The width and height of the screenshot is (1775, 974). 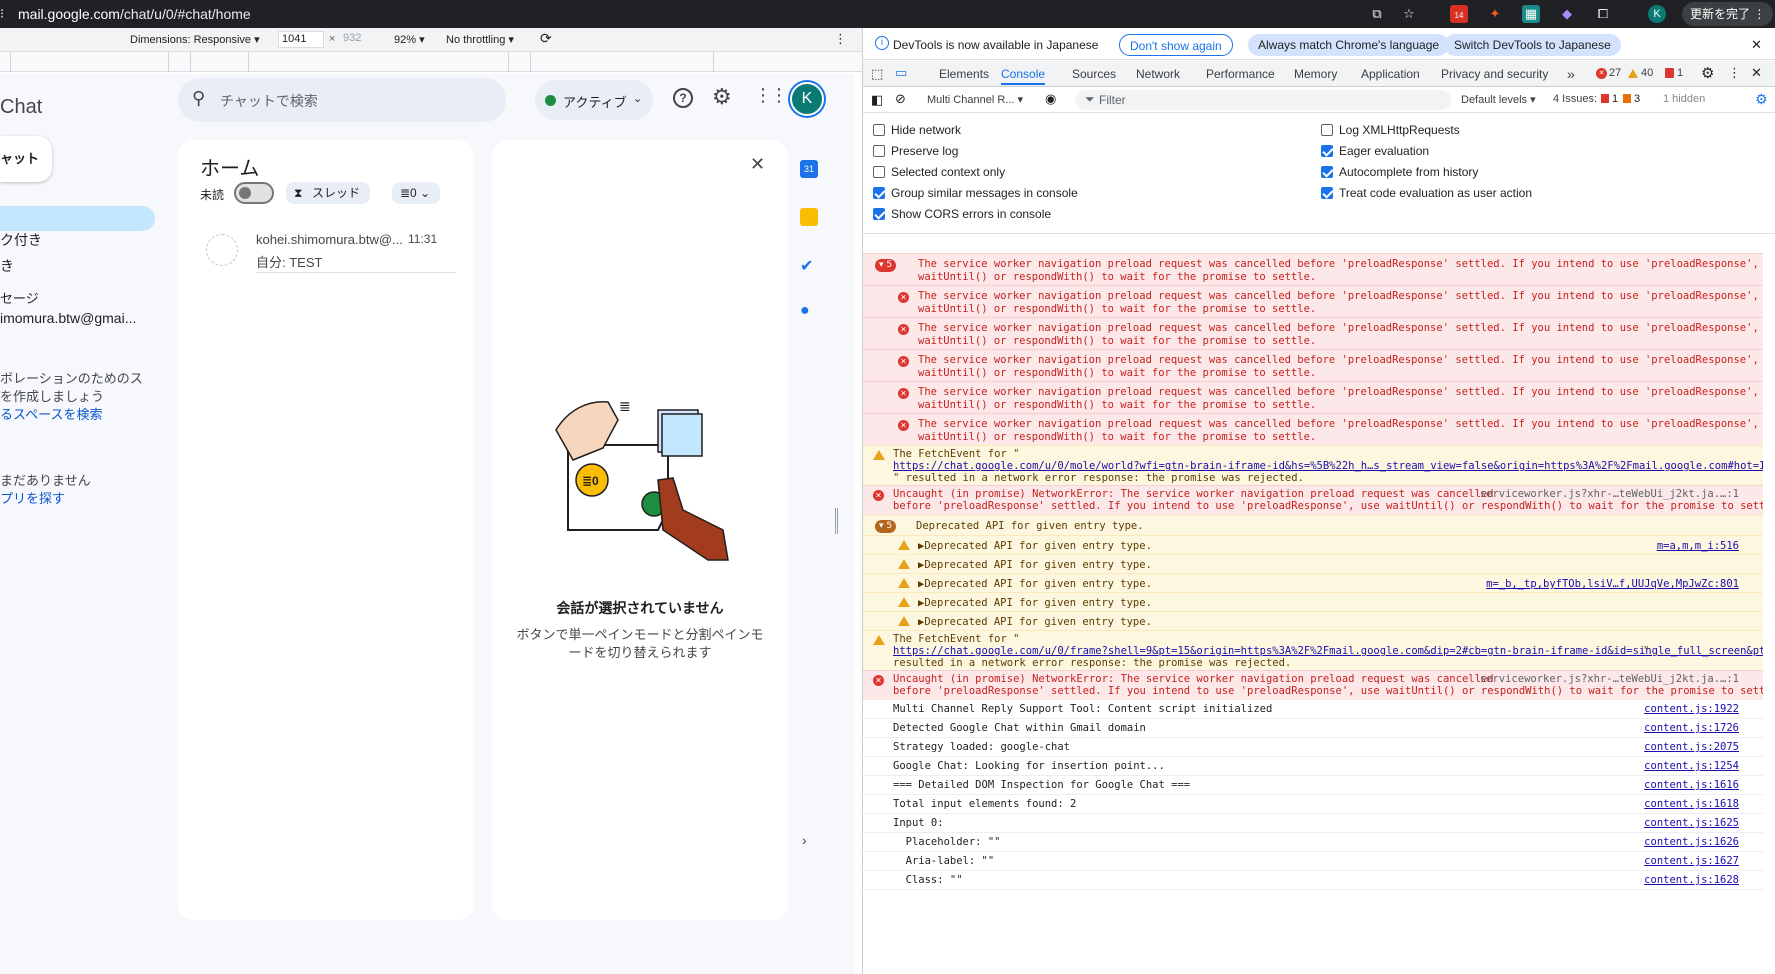 What do you see at coordinates (836, 521) in the screenshot?
I see `resize-handle` at bounding box center [836, 521].